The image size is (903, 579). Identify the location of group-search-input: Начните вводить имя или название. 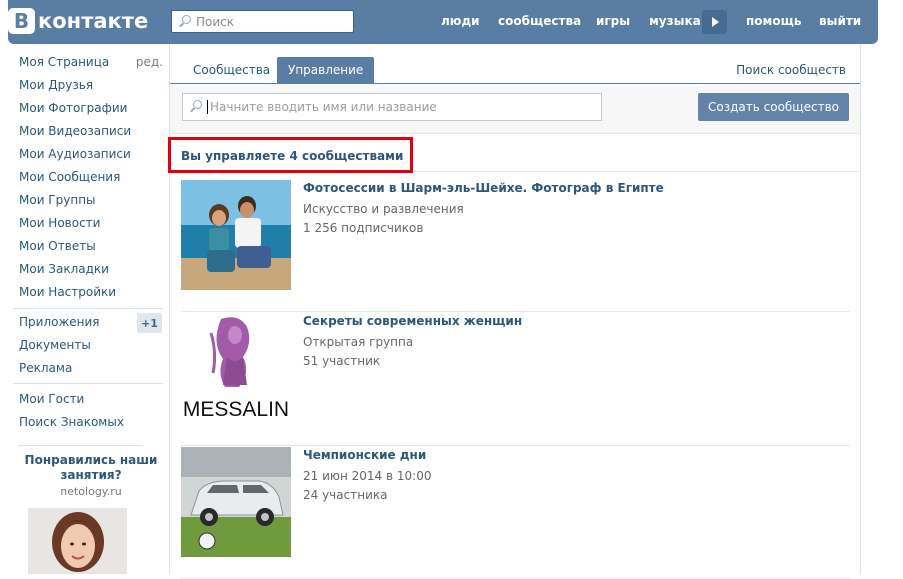
(392, 107).